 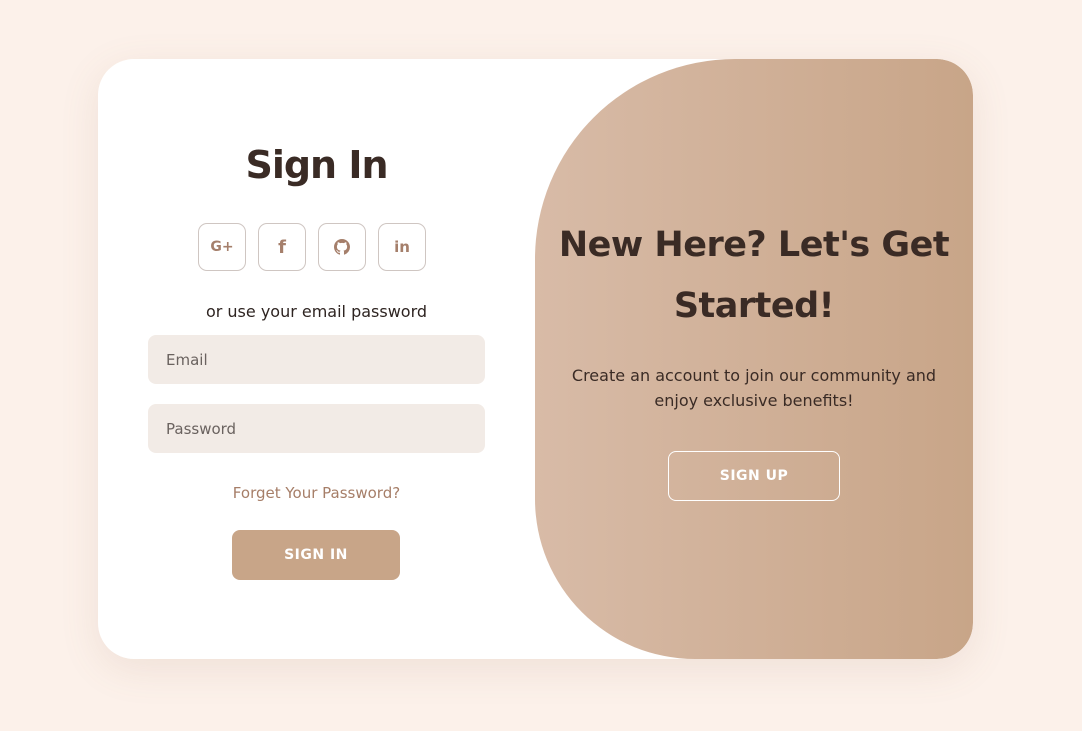 I want to click on github-icon, so click(x=342, y=247).